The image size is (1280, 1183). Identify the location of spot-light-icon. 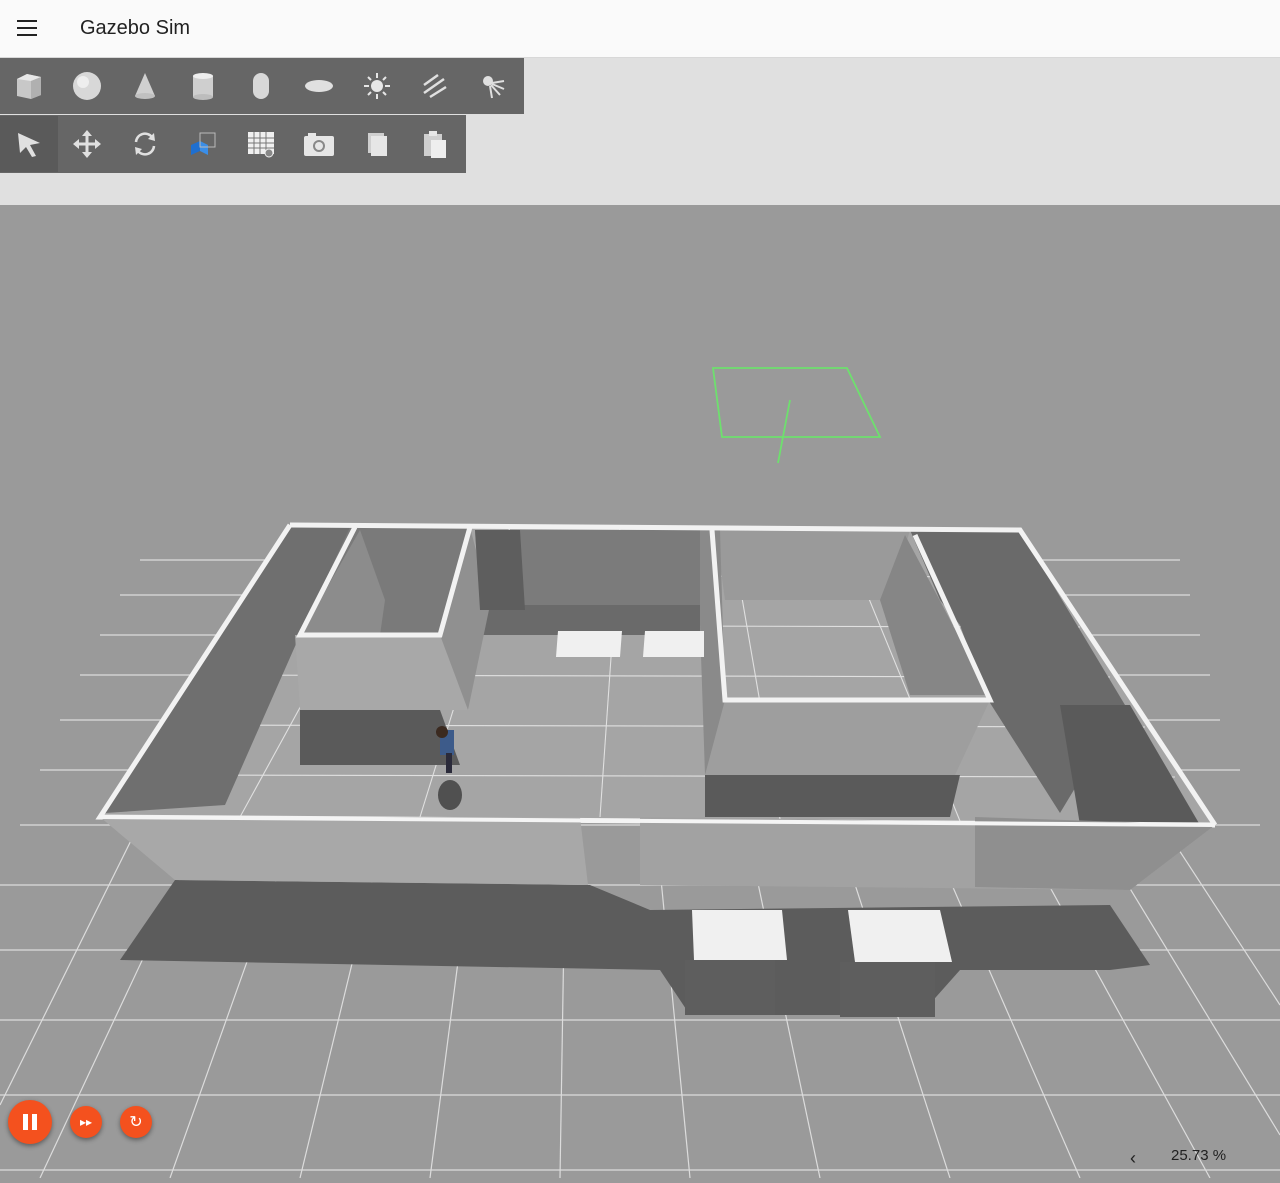
(493, 86).